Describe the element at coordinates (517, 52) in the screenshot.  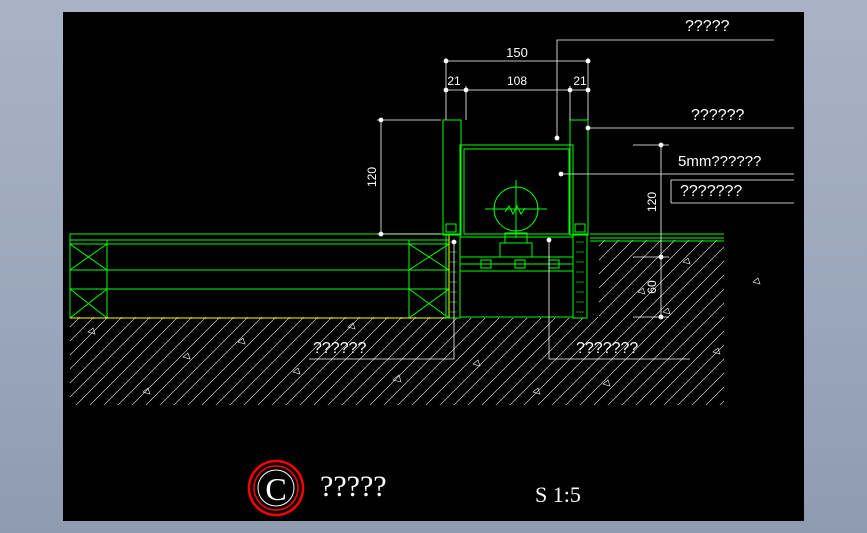
I see `dim-total-width: 150` at that location.